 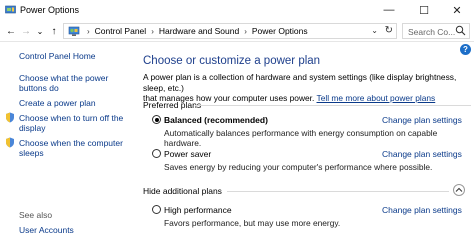 What do you see at coordinates (36, 215) in the screenshot?
I see `see-also-heading: See also` at bounding box center [36, 215].